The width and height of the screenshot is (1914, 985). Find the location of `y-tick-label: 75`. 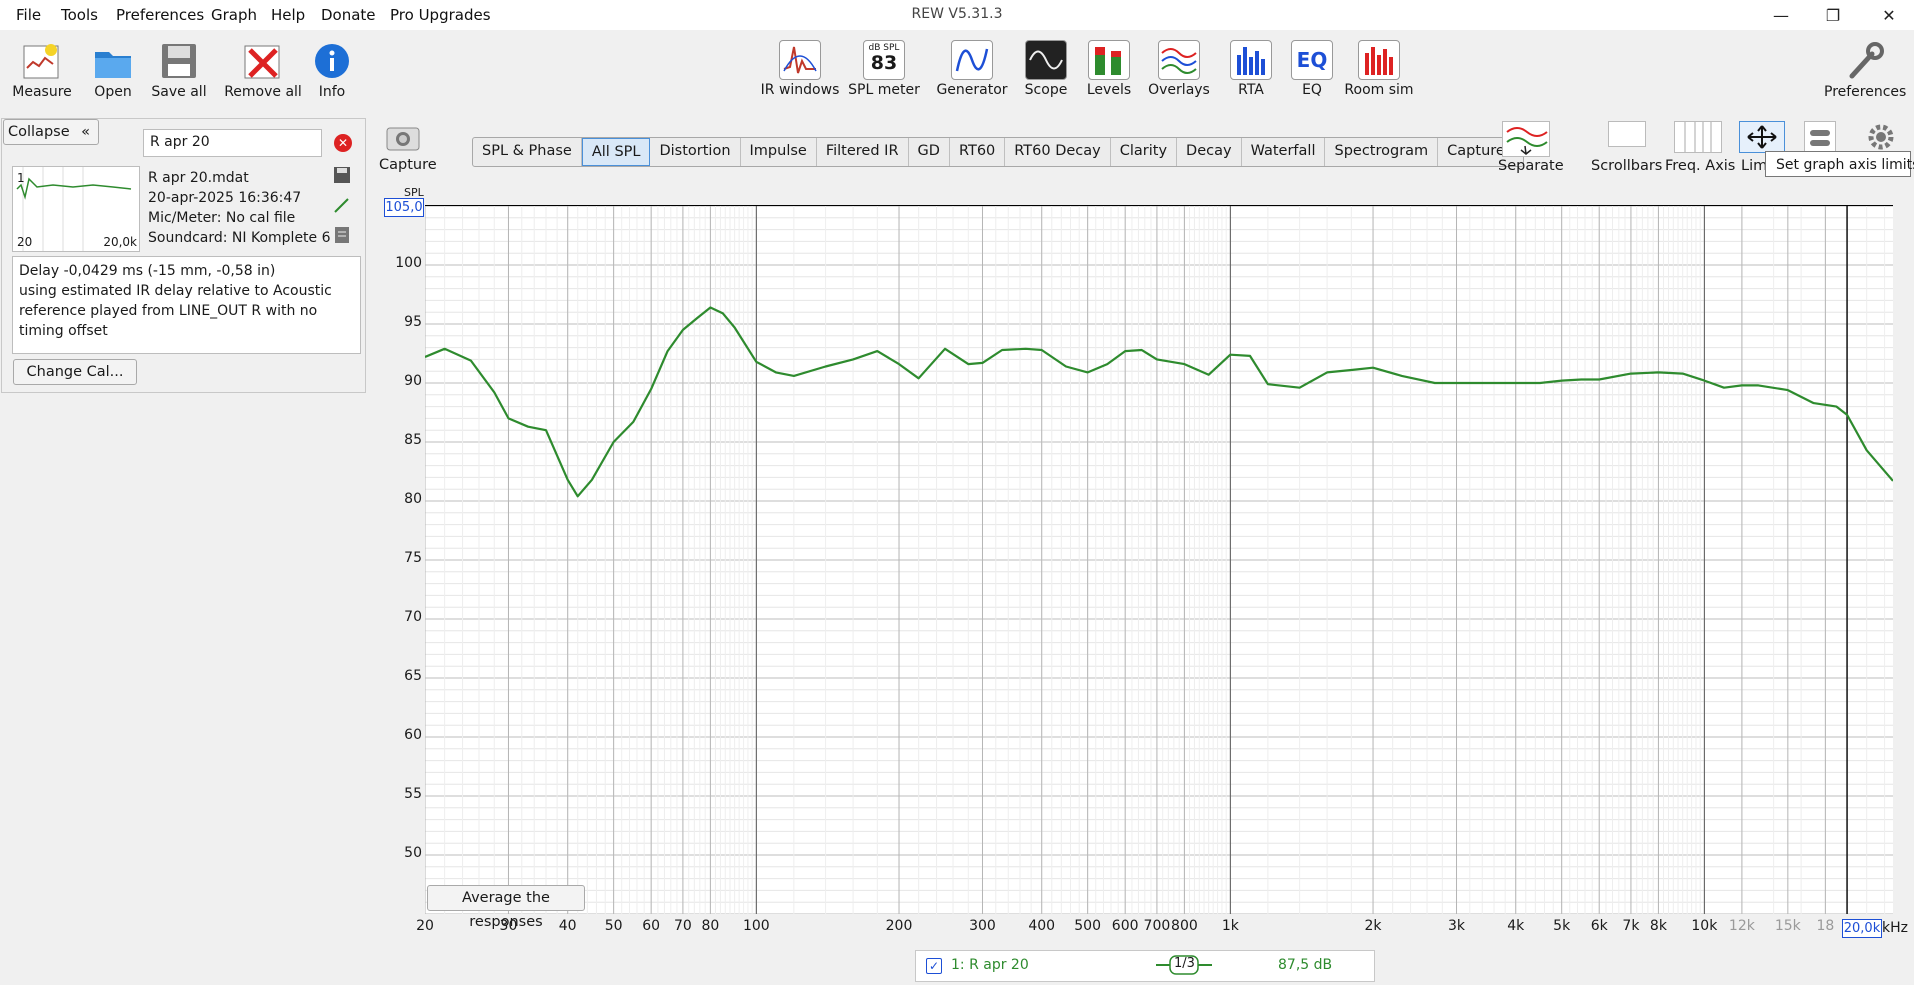

y-tick-label: 75 is located at coordinates (413, 558).